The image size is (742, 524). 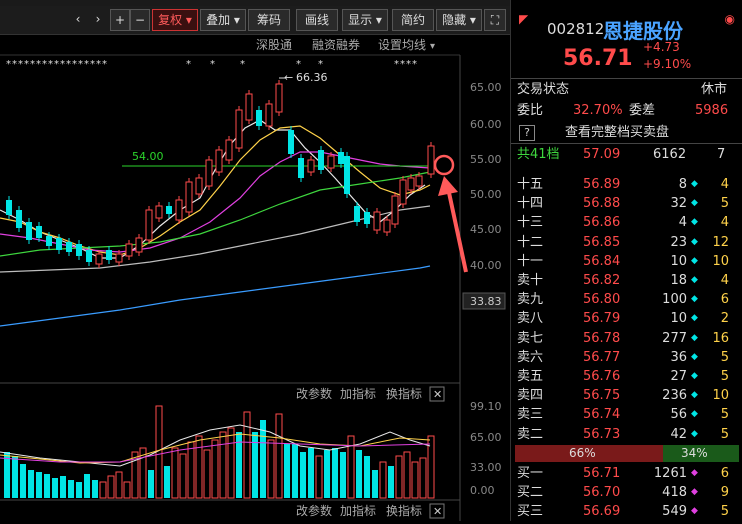 I want to click on high-label-value: 66.36, so click(x=312, y=77).